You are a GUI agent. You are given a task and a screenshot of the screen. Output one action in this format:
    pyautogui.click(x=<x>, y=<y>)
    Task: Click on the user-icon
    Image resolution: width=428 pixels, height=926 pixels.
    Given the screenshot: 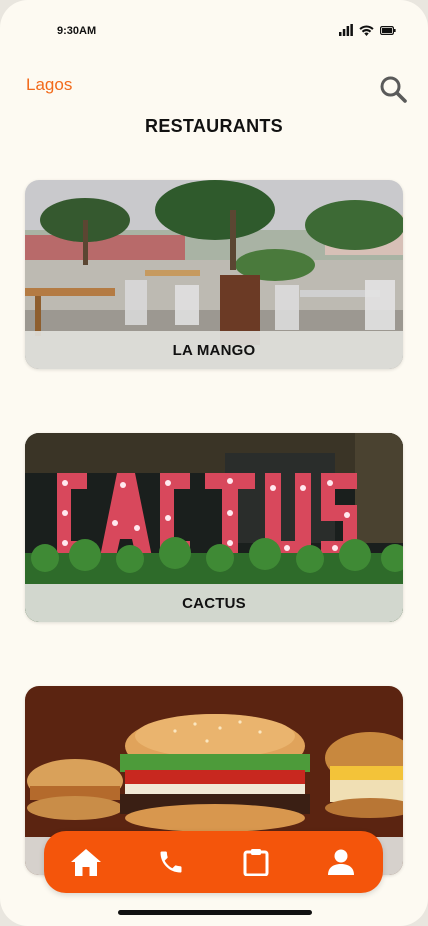 What is the action you would take?
    pyautogui.click(x=340, y=862)
    